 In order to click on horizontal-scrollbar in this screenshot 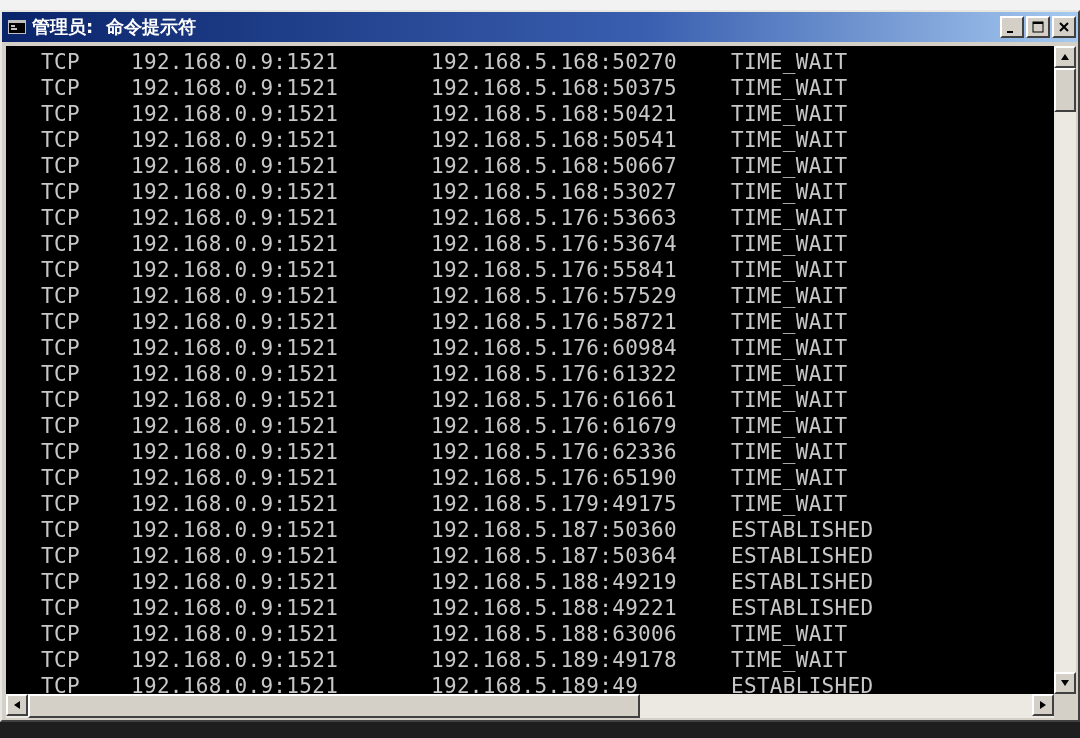, I will do `click(530, 706)`.